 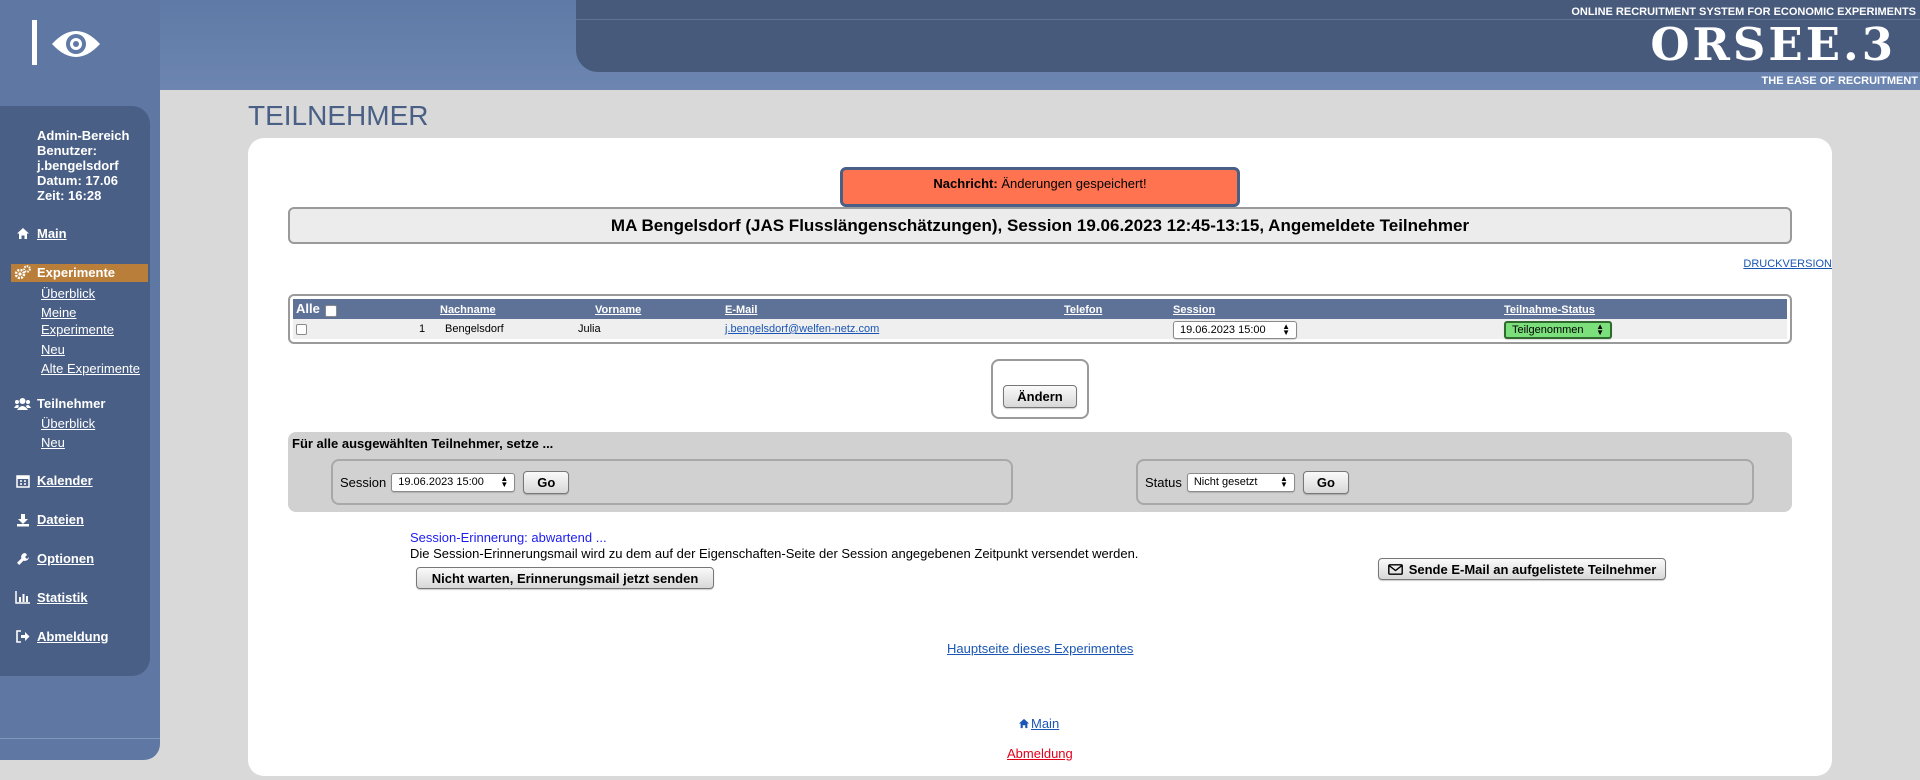 I want to click on row-email-link: j.bengelsdorf@welfen-netz.com, so click(x=802, y=329).